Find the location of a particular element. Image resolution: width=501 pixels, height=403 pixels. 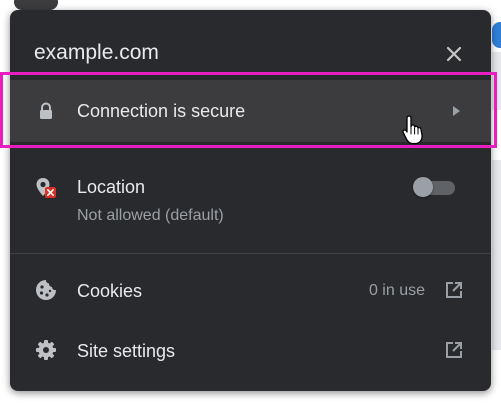

background-profile-dot is located at coordinates (496, 35).